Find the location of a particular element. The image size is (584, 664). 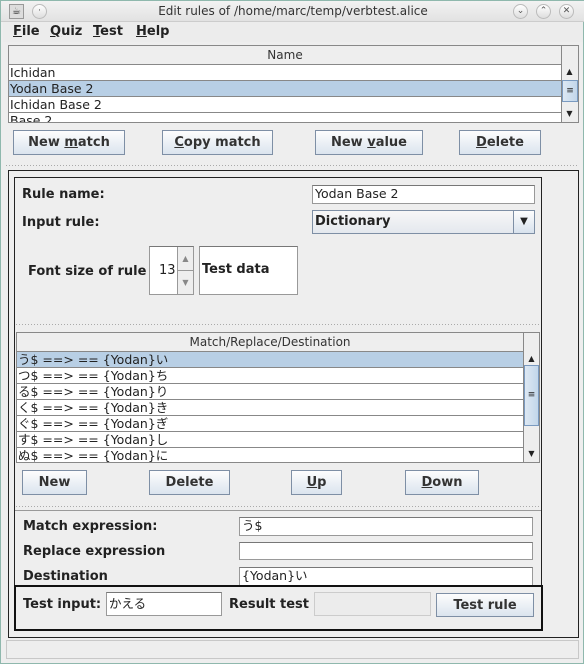

destination-row: Destination {Yodan}い is located at coordinates (278, 576).